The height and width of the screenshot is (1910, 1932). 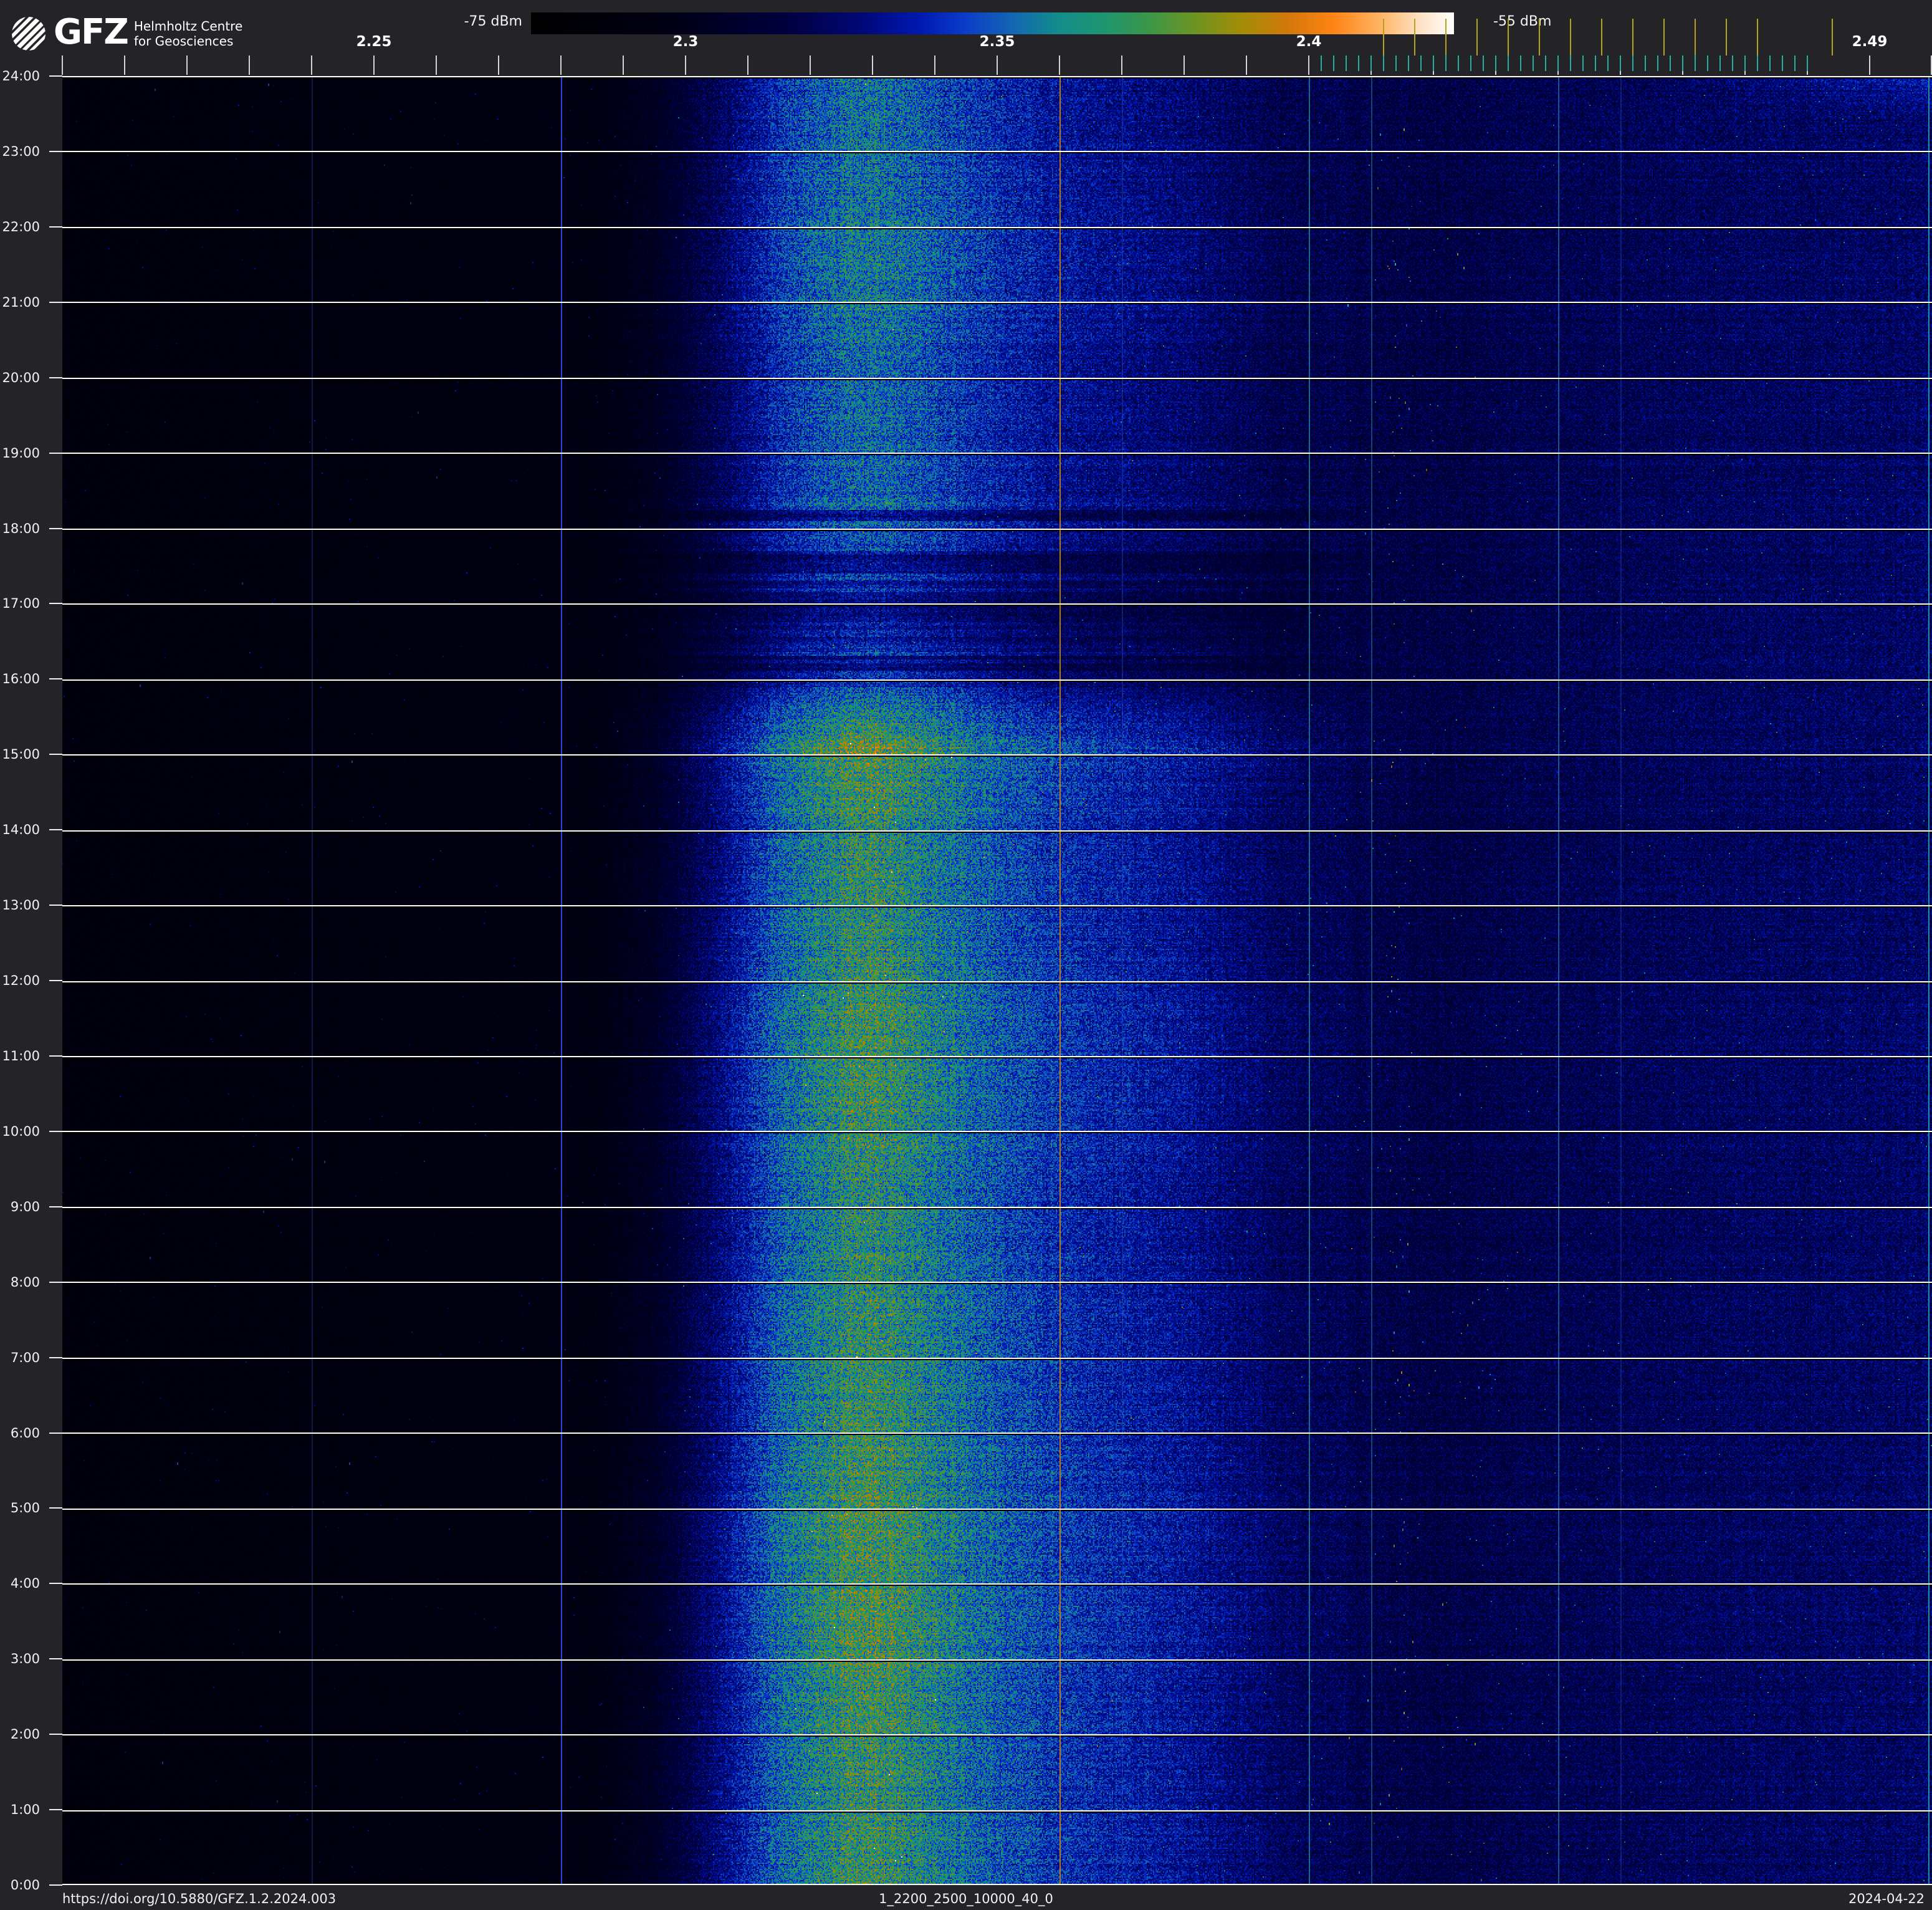 What do you see at coordinates (25, 1885) in the screenshot?
I see `time-tick-label: 0:00` at bounding box center [25, 1885].